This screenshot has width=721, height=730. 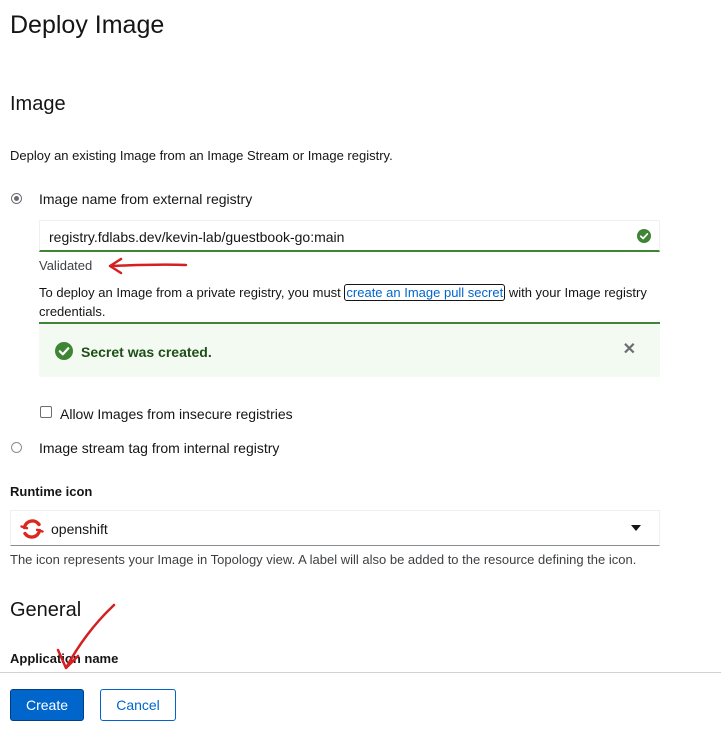 What do you see at coordinates (176, 414) in the screenshot?
I see `insecure-registries-label: Allow Images from insecure registries` at bounding box center [176, 414].